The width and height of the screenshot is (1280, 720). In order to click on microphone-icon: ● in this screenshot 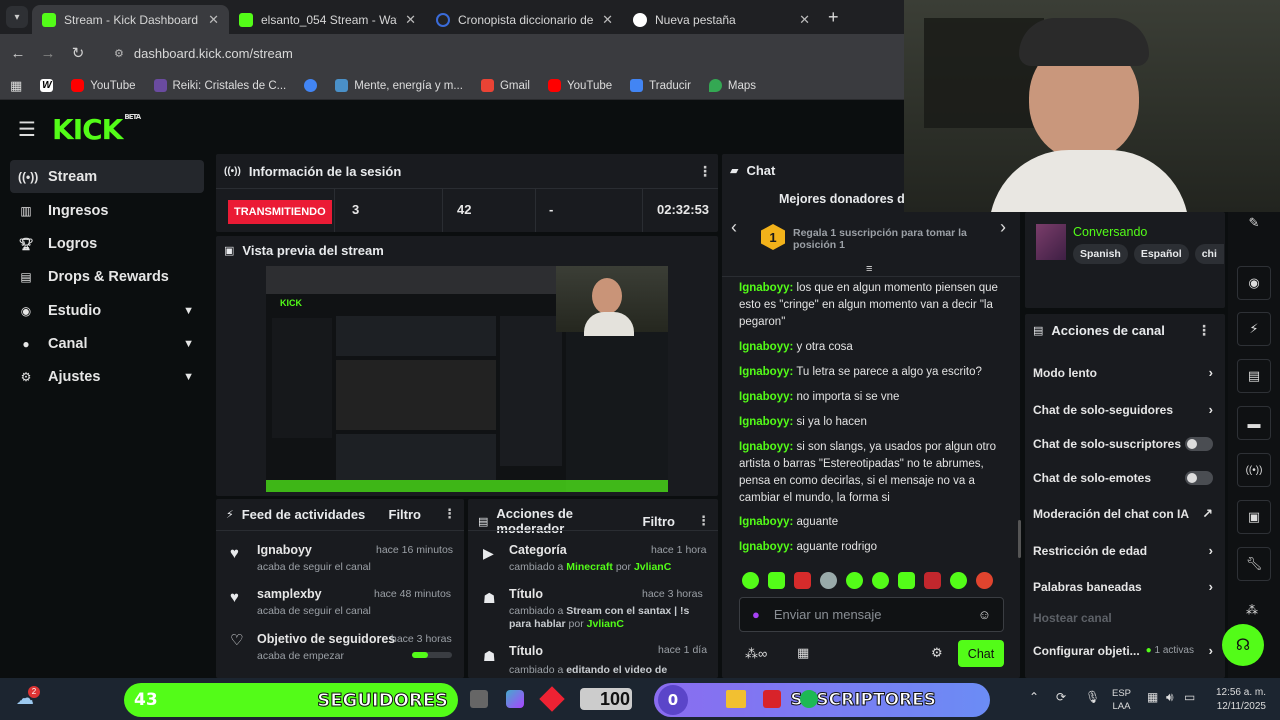, I will do `click(756, 614)`.